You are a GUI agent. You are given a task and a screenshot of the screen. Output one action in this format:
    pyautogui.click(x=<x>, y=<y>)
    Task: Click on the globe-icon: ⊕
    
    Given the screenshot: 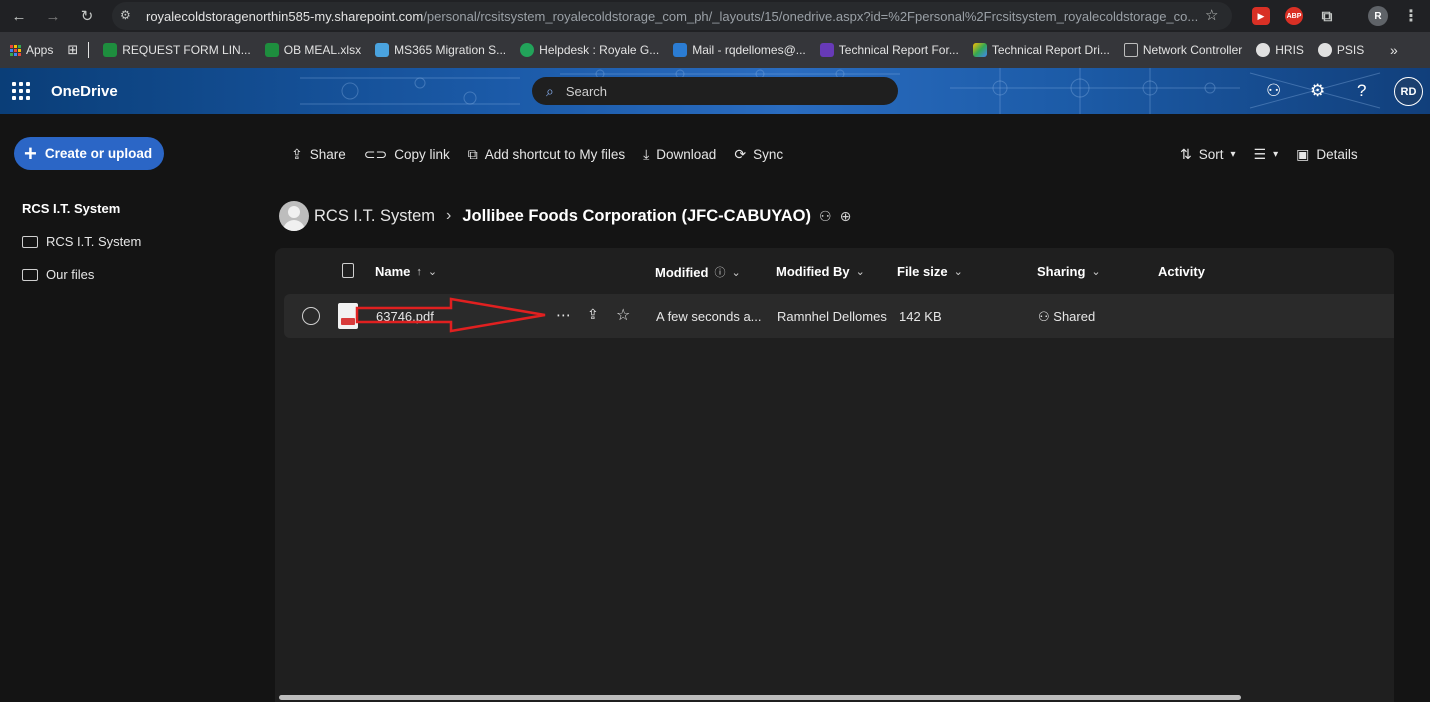 What is the action you would take?
    pyautogui.click(x=846, y=216)
    